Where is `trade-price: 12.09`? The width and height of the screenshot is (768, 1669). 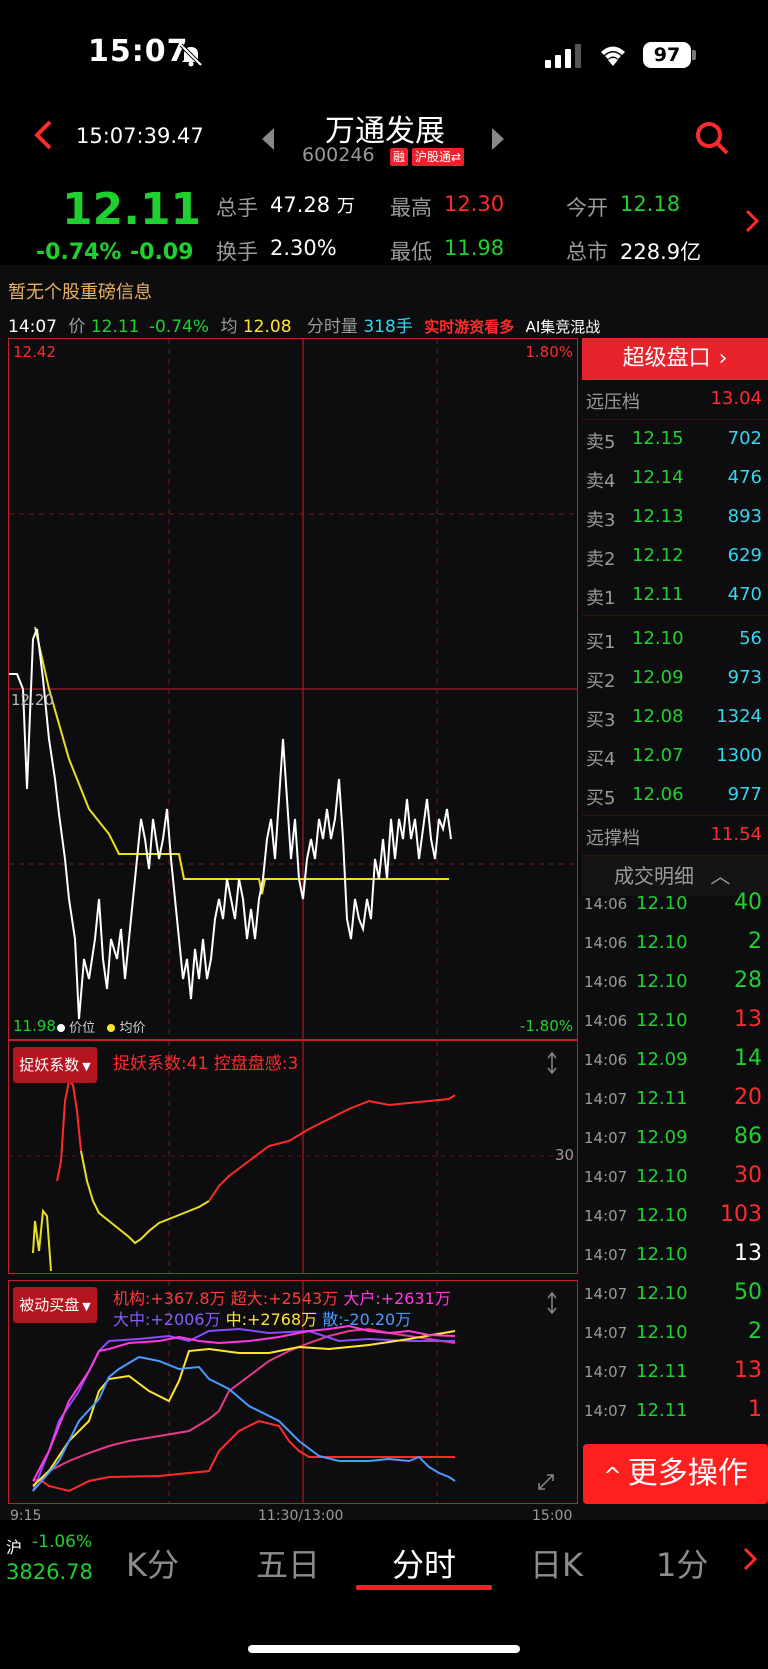
trade-price: 12.09 is located at coordinates (662, 1137).